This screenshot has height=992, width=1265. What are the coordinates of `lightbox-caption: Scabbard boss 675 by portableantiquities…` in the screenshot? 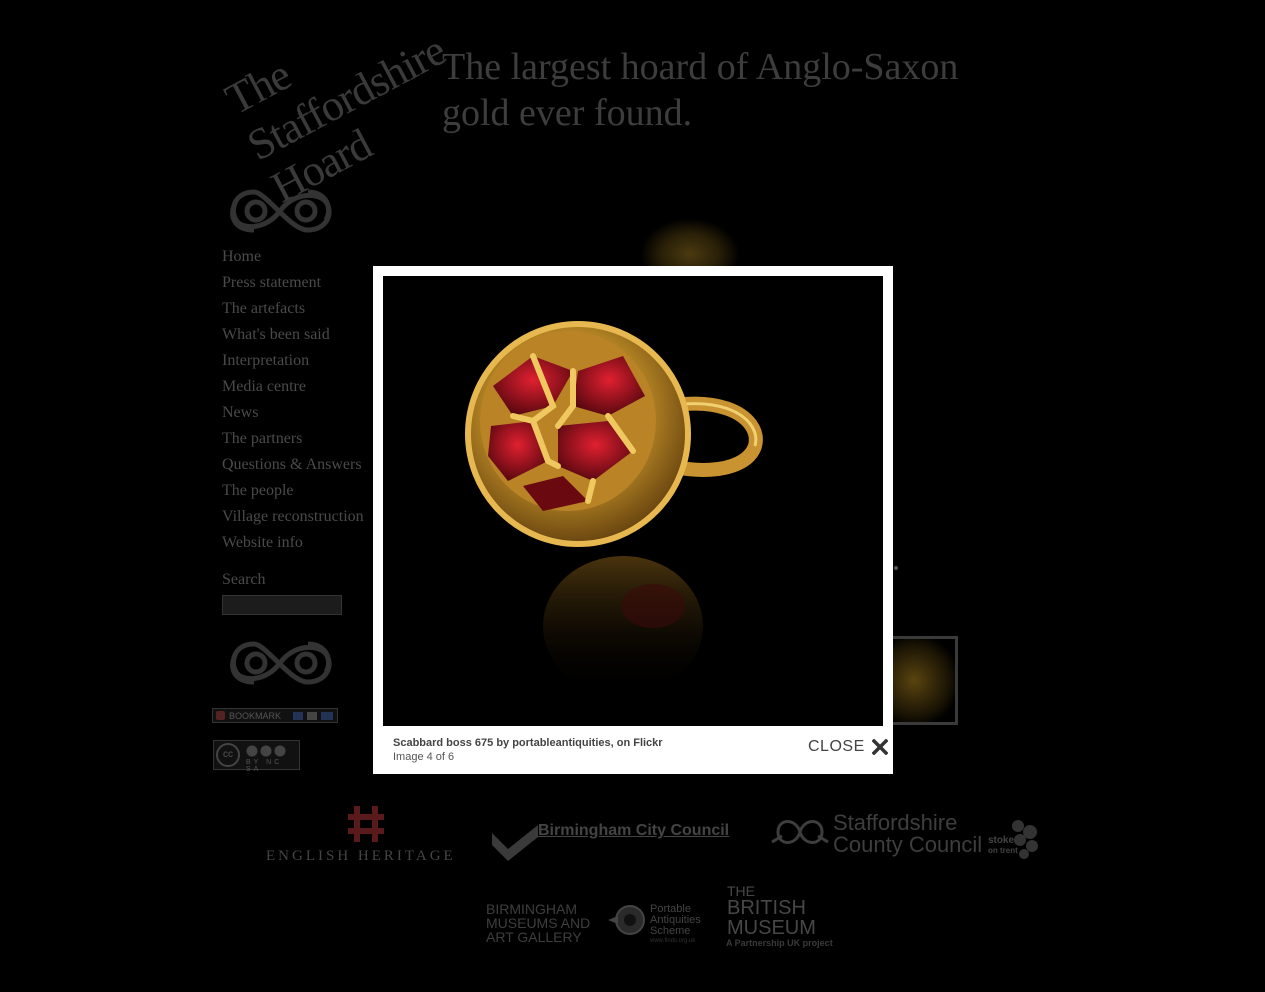 It's located at (528, 743).